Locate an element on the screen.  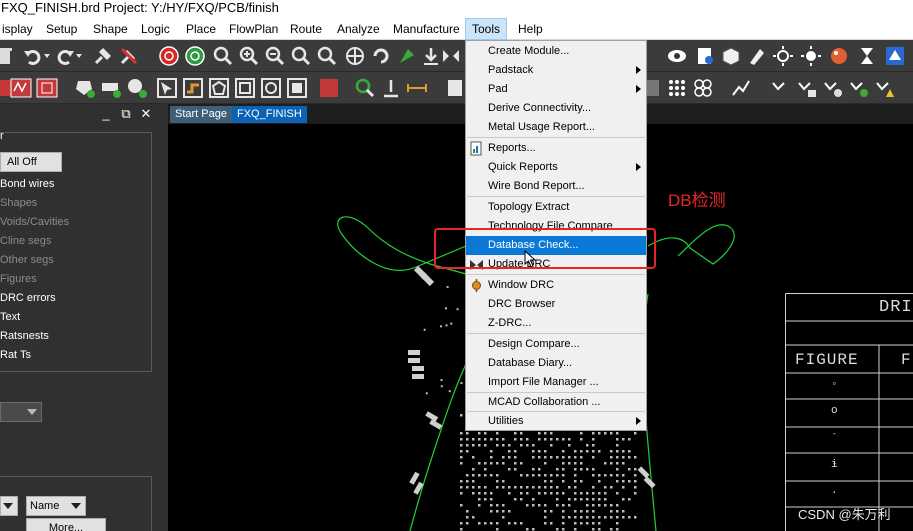
zoom-previous-icon is located at coordinates (301, 56).